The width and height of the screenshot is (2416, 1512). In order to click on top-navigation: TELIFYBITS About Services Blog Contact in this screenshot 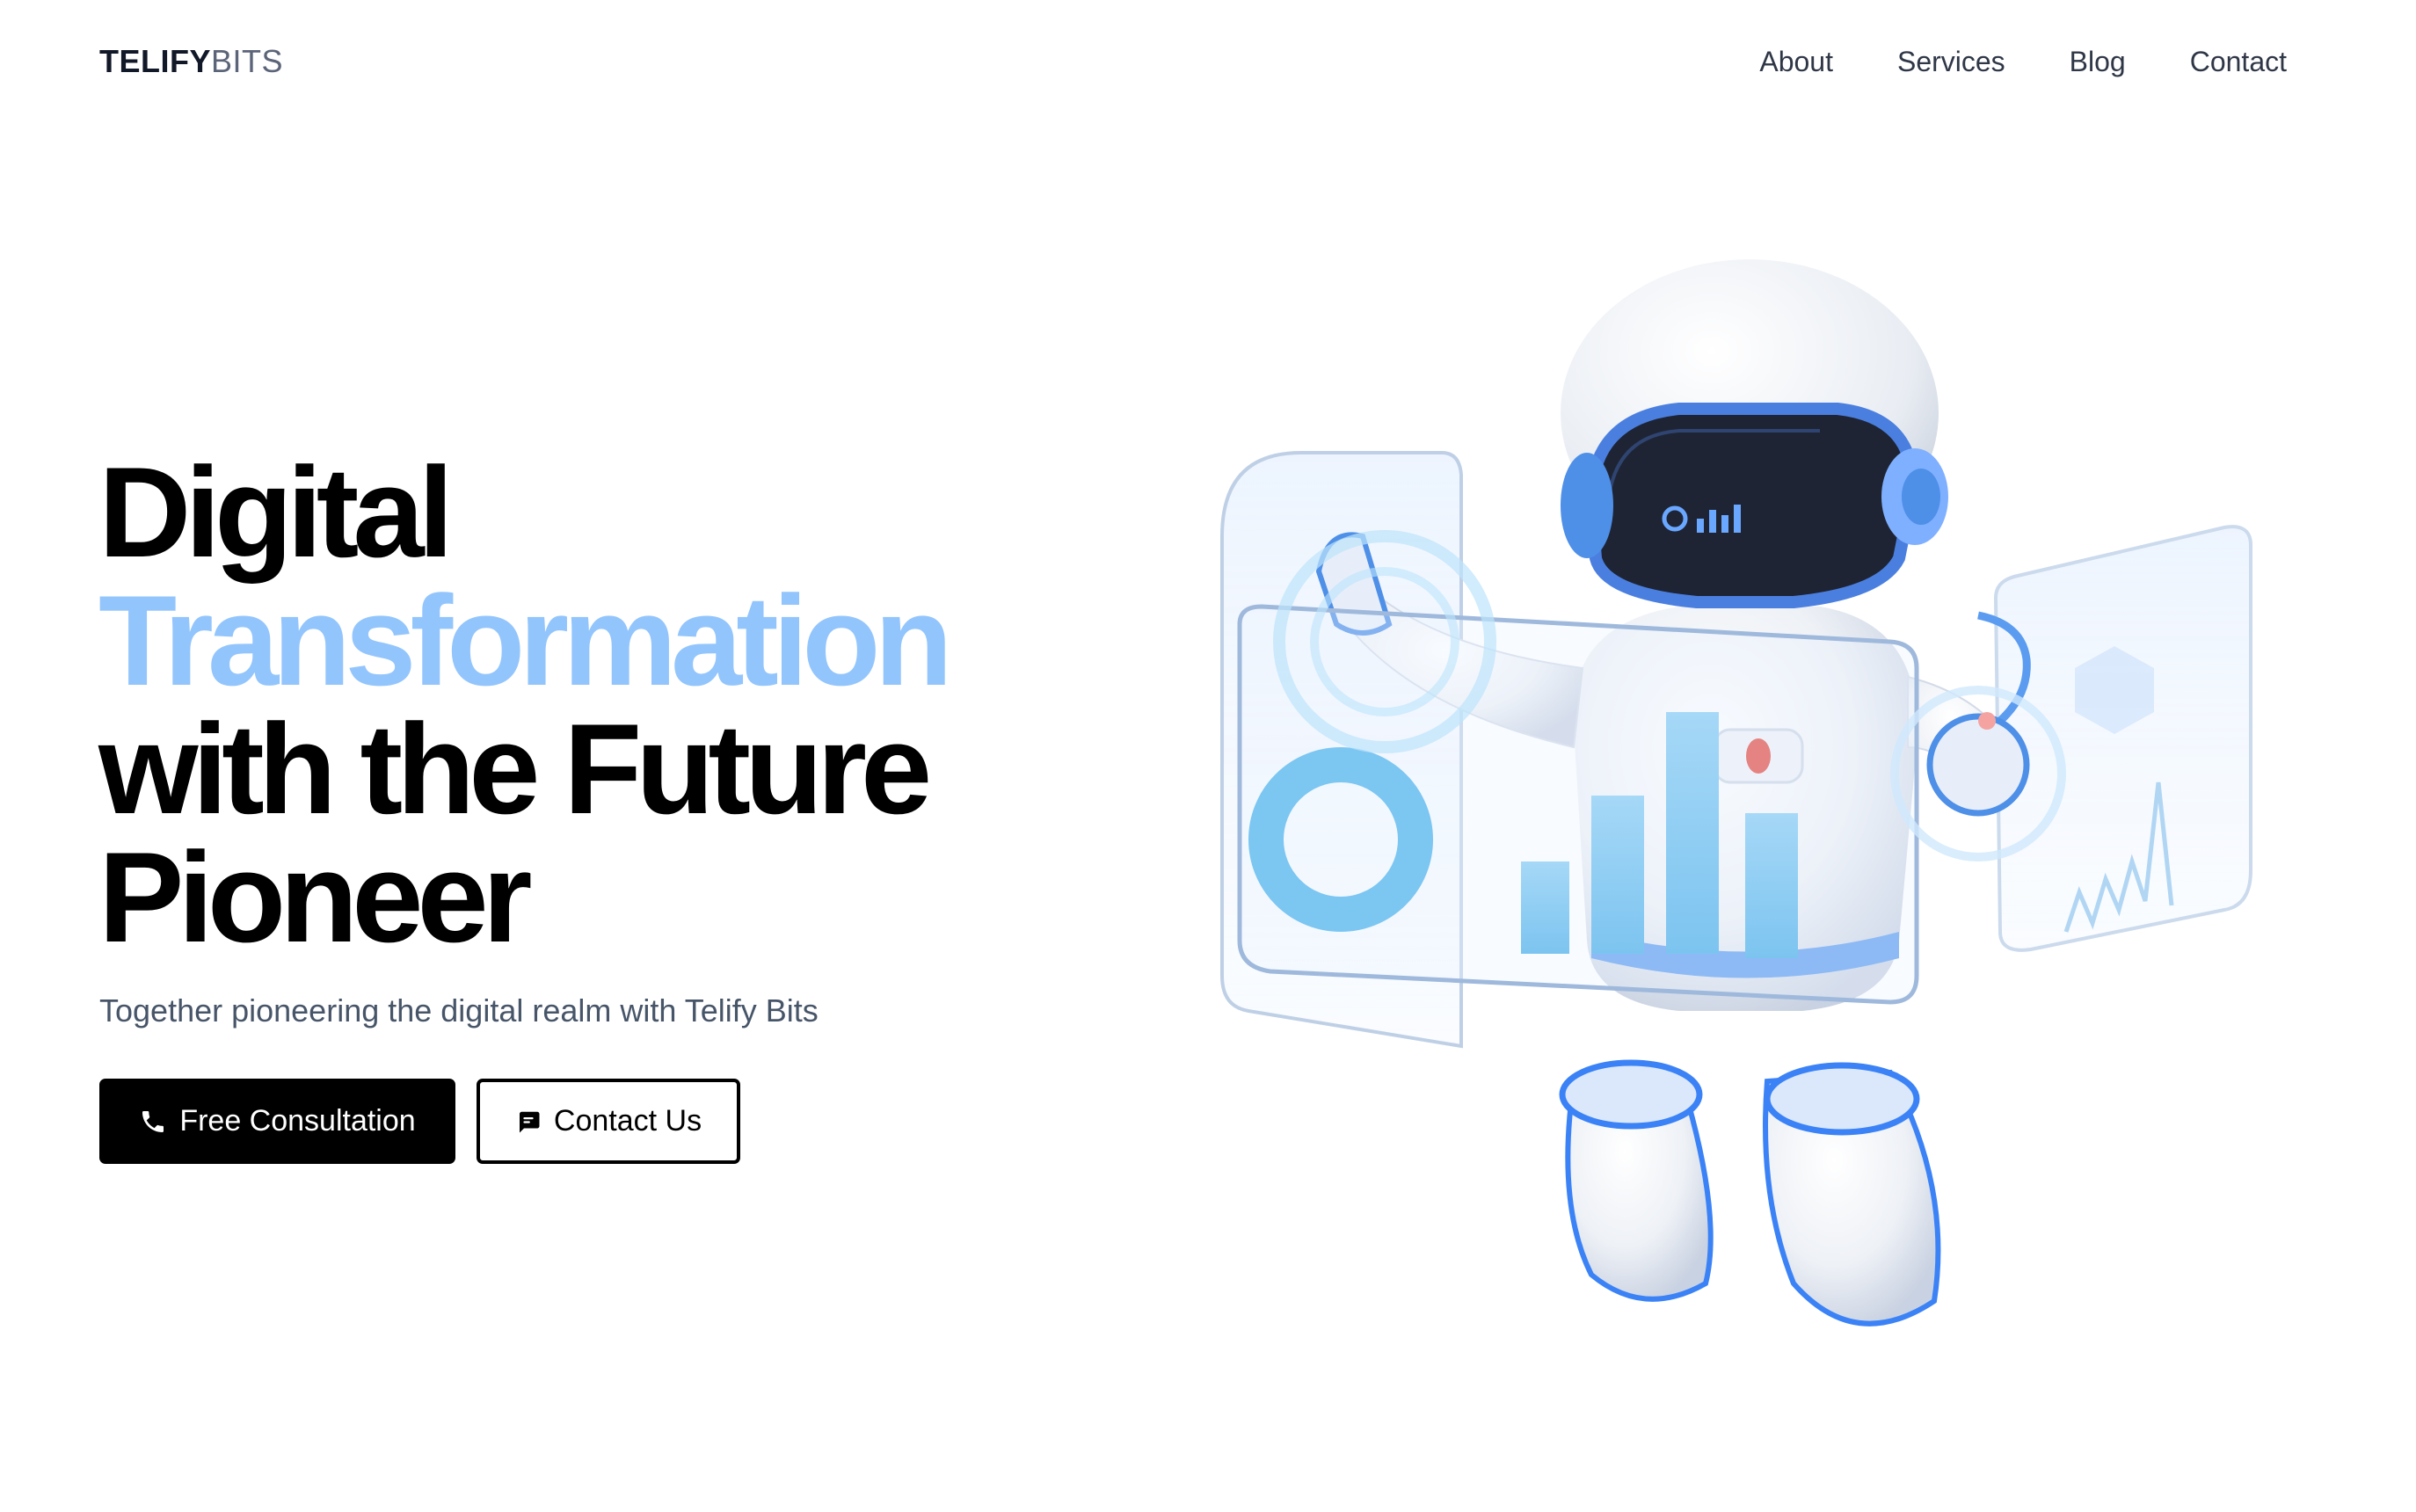, I will do `click(1208, 62)`.